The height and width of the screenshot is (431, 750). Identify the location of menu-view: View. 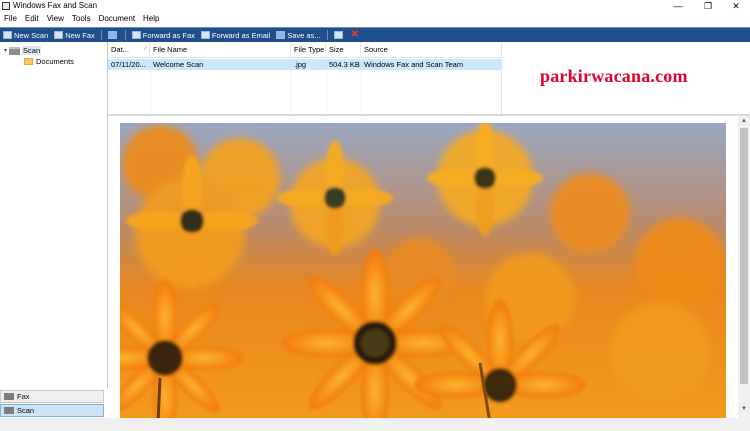
(55, 18).